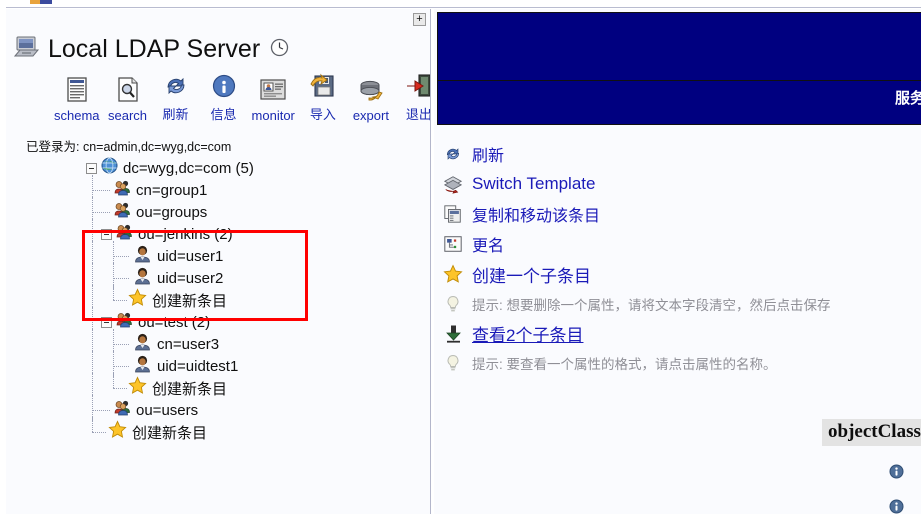  I want to click on tree-node-uid-uidtest1: uid=uidtest1, so click(218, 364).